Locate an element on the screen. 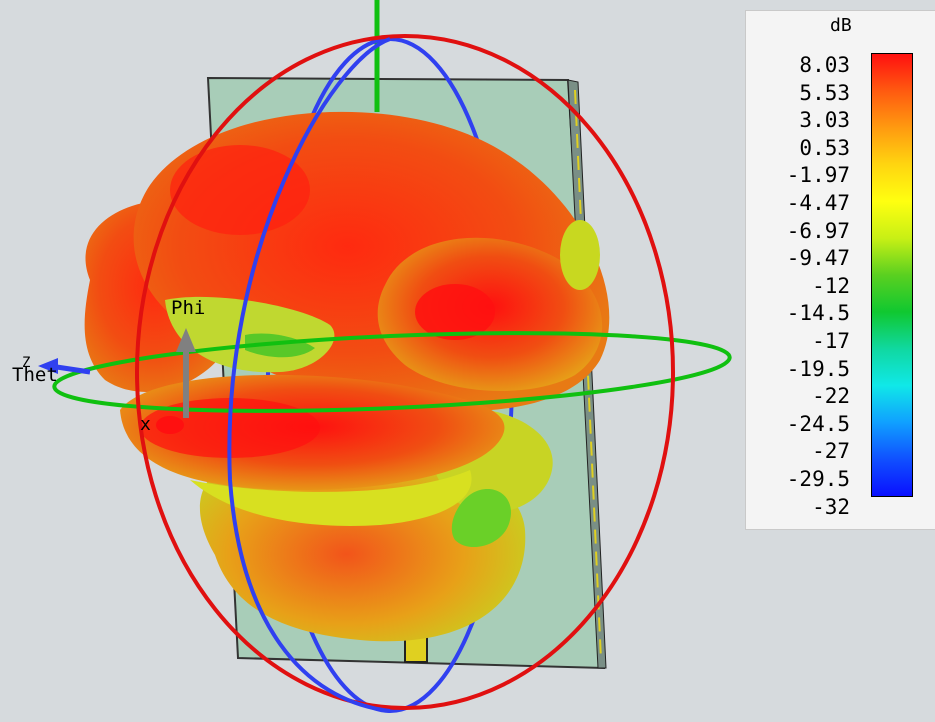  legend-tick-label: -22 is located at coordinates (831, 396).